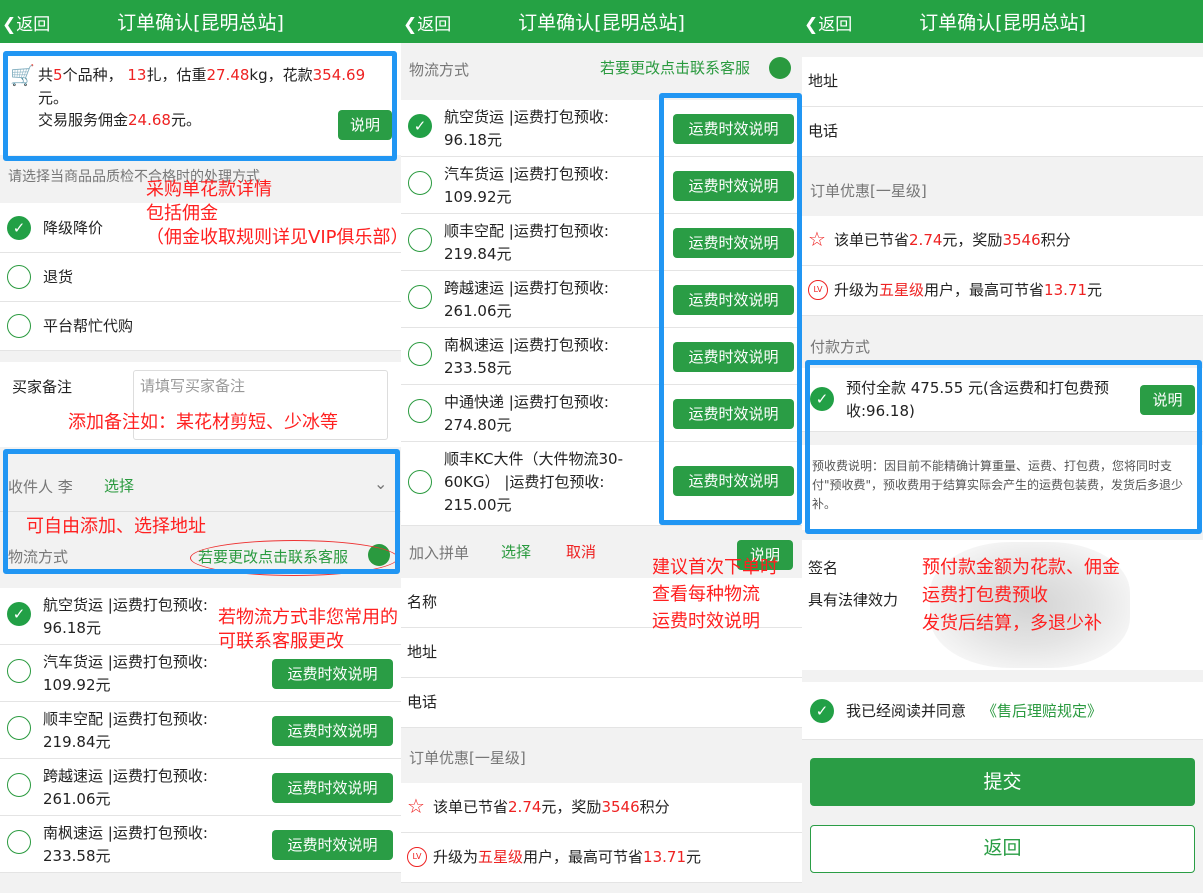 This screenshot has height=893, width=1203. What do you see at coordinates (73, 228) in the screenshot?
I see `option-label: 降级降价` at bounding box center [73, 228].